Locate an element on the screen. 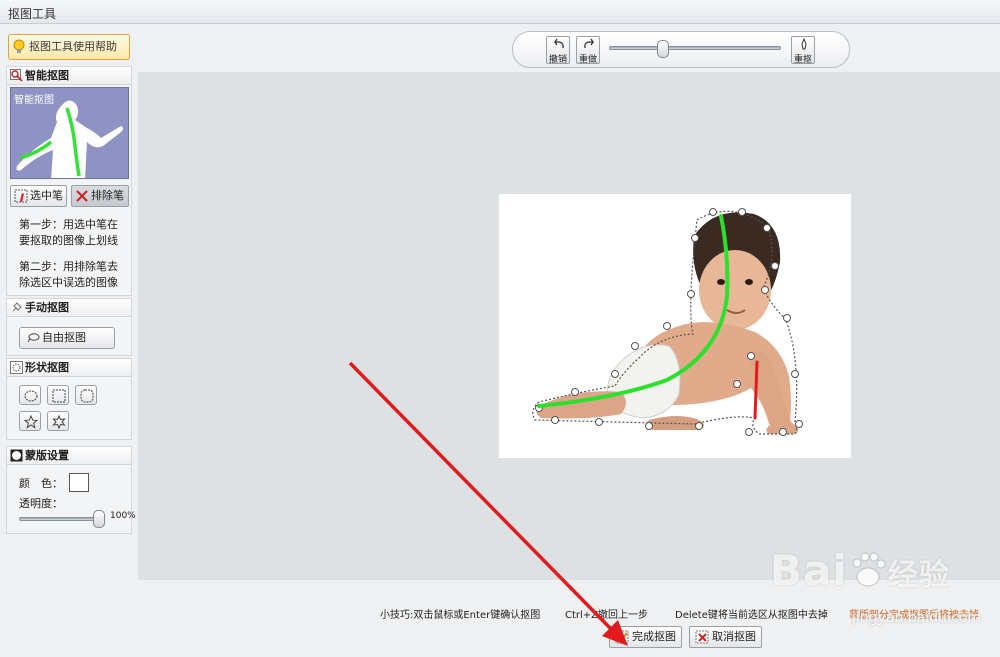 This screenshot has height=657, width=1000. mask-settings-title: 蒙版设置 is located at coordinates (47, 455).